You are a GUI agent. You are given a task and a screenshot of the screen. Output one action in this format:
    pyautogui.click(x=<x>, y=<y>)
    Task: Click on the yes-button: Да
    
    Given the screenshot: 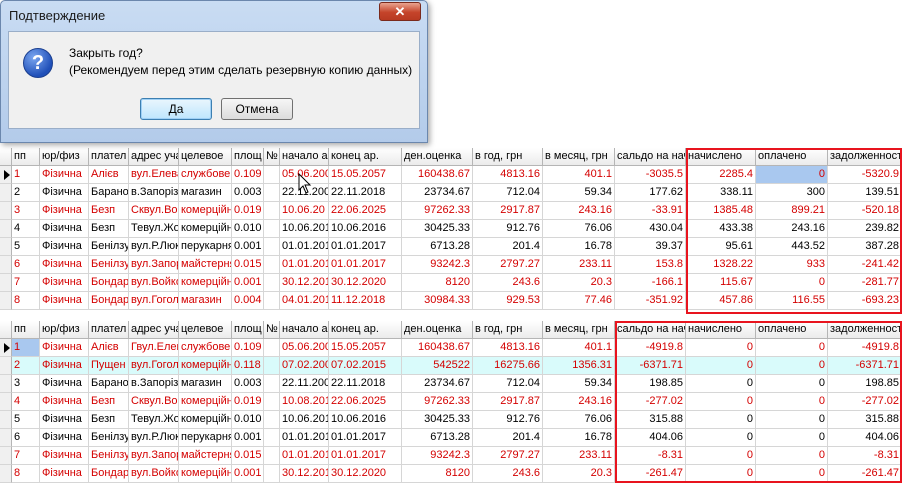 What is the action you would take?
    pyautogui.click(x=176, y=109)
    